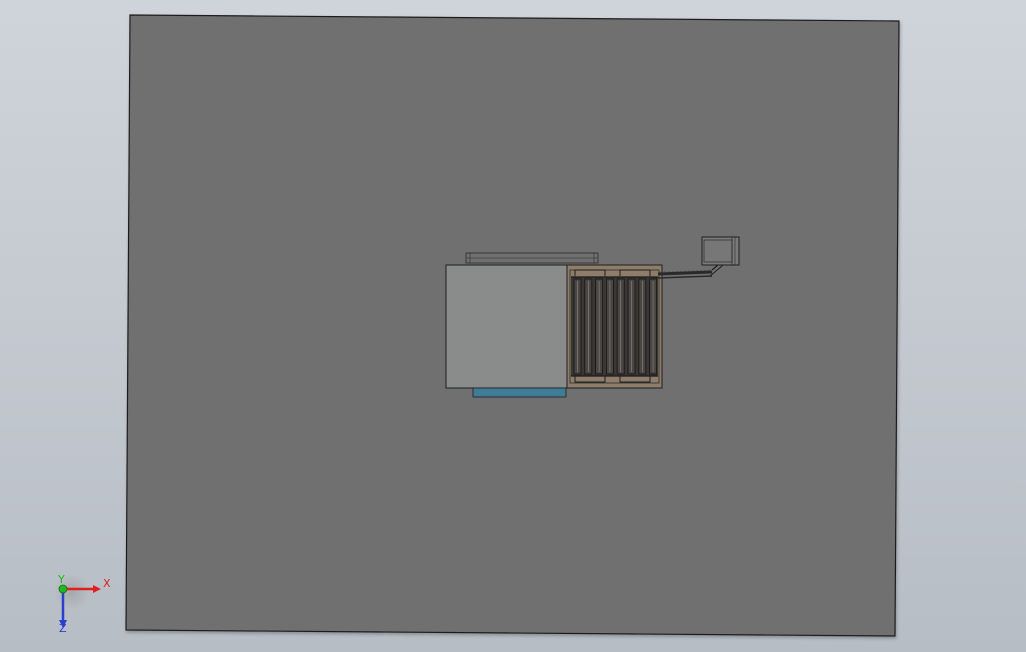 The height and width of the screenshot is (652, 1026). I want to click on reference-triad: X Y Z, so click(82, 604).